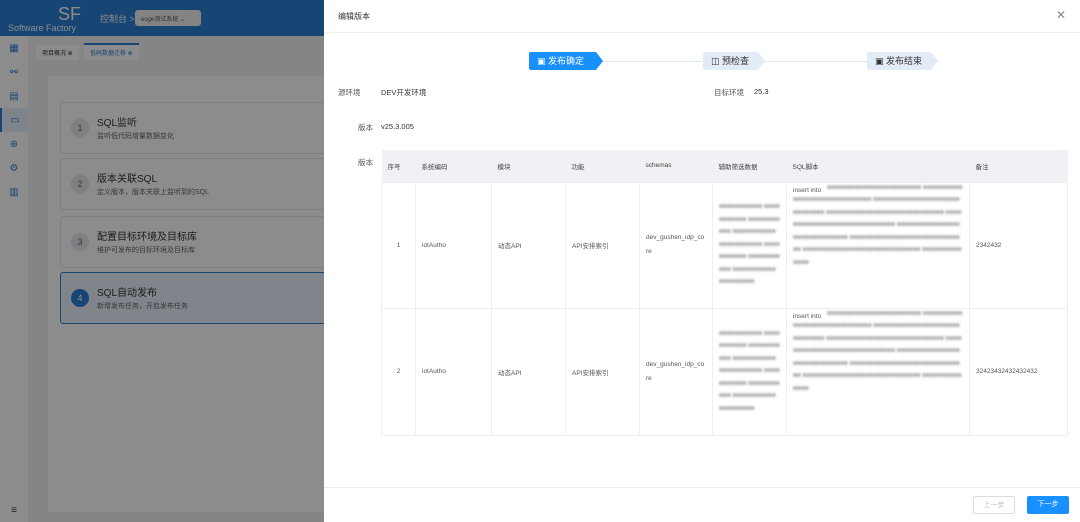 This screenshot has height=522, width=1080. Describe the element at coordinates (398, 371) in the screenshot. I see `cell-no: 2` at that location.